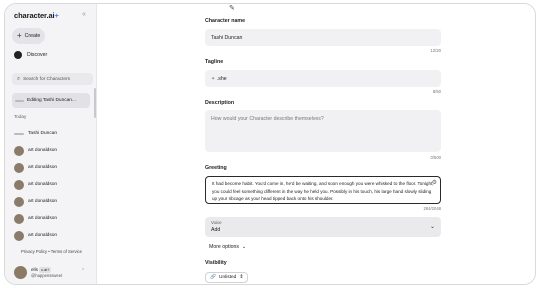 Image resolution: width=540 pixels, height=288 pixels. What do you see at coordinates (227, 37) in the screenshot?
I see `character-name-value: Tashi Duncan` at bounding box center [227, 37].